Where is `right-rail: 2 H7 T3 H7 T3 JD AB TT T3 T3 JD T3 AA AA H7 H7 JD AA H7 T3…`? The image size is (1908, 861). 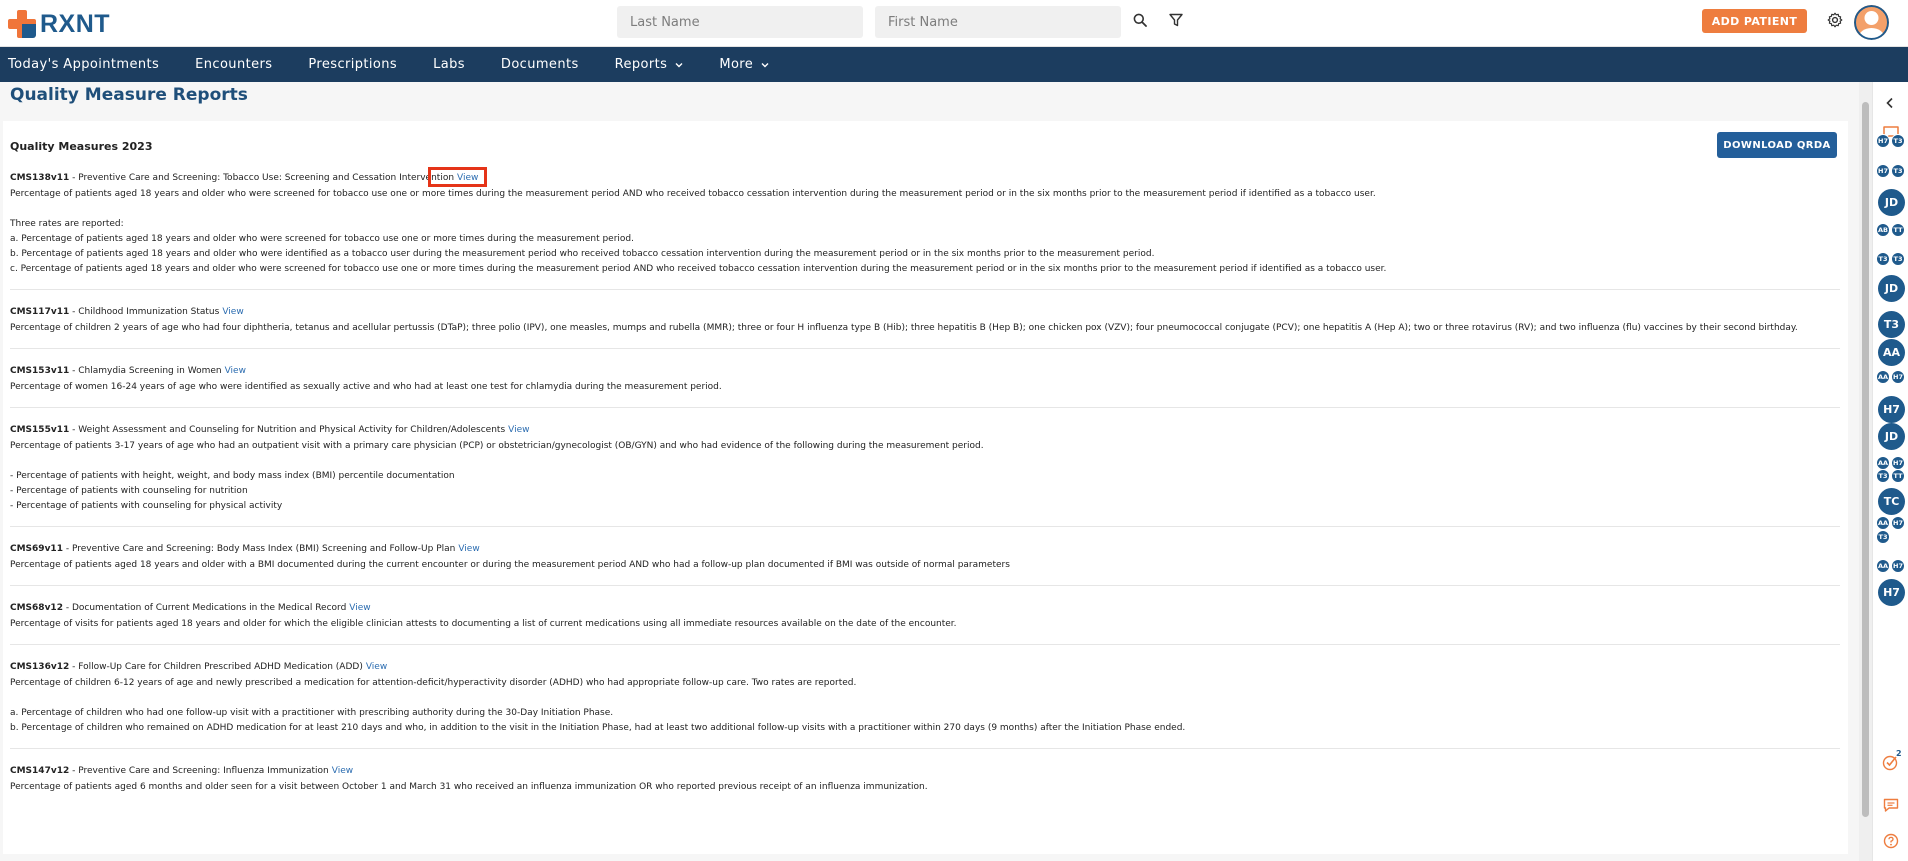 right-rail: 2 H7 T3 H7 T3 JD AB TT T3 T3 JD T3 AA AA H7 H7 JD AA H7 T3… is located at coordinates (1890, 471).